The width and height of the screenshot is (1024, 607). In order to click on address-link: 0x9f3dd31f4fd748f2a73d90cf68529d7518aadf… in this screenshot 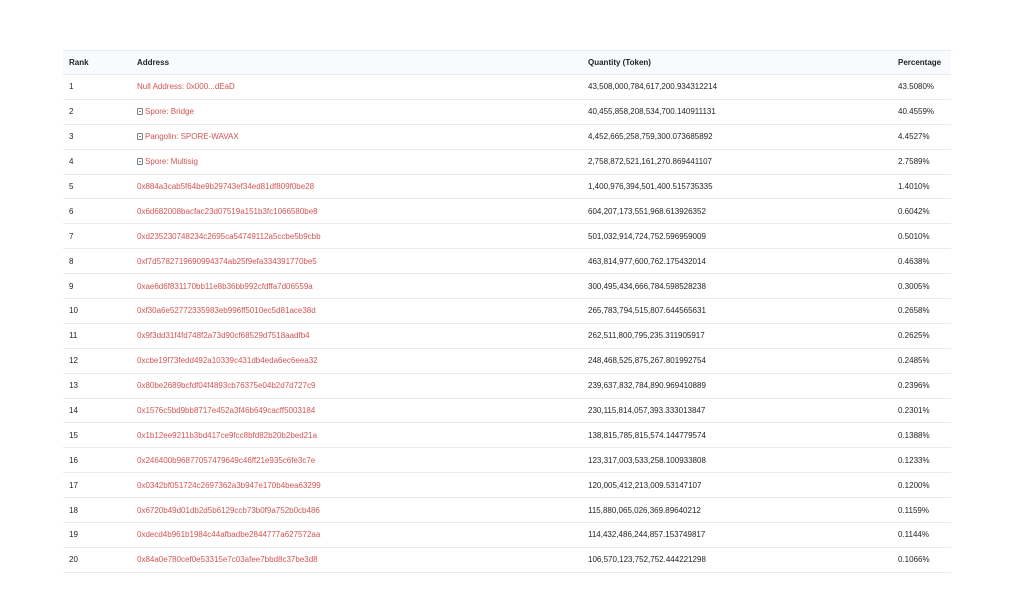, I will do `click(223, 335)`.